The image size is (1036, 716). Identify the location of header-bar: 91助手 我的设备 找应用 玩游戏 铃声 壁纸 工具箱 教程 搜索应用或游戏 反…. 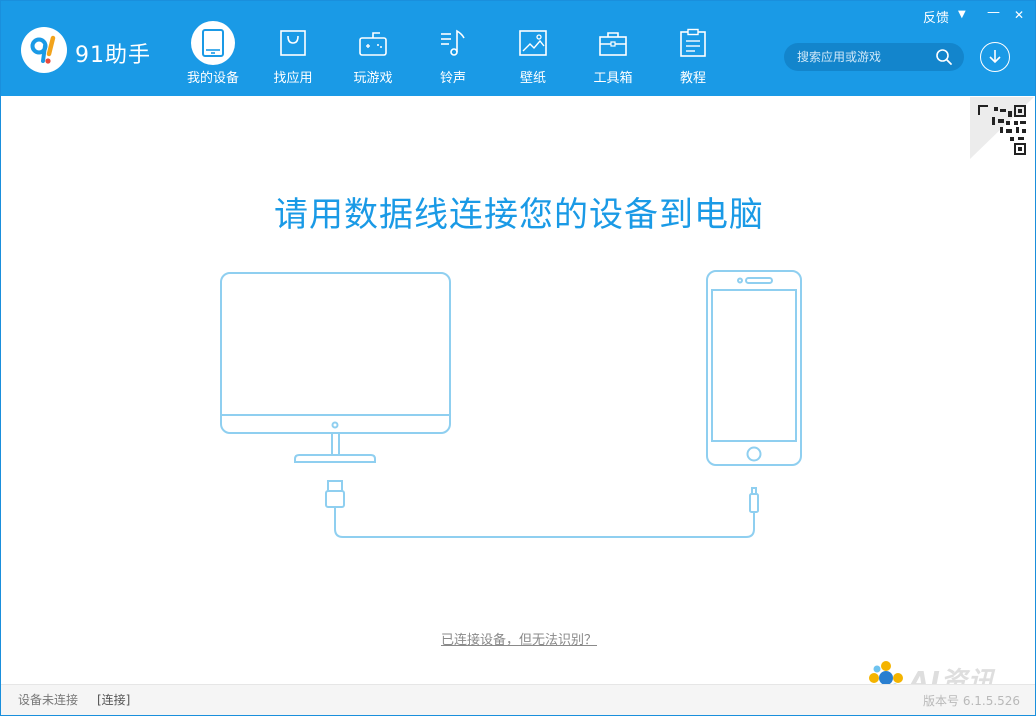
(518, 48).